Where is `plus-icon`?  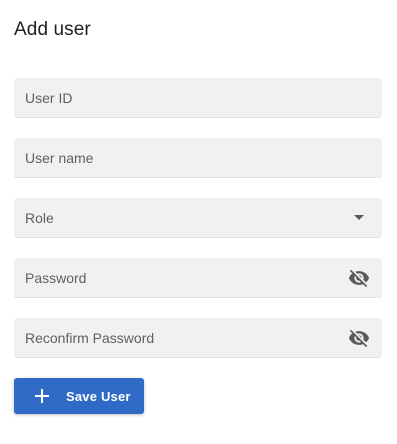
plus-icon is located at coordinates (42, 396).